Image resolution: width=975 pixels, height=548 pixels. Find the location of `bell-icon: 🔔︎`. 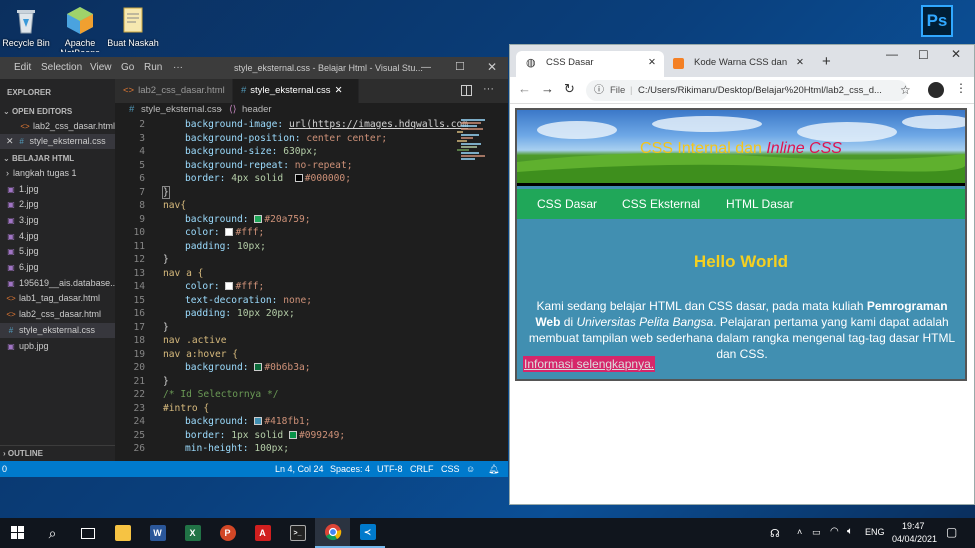

bell-icon: 🔔︎ is located at coordinates (493, 469).